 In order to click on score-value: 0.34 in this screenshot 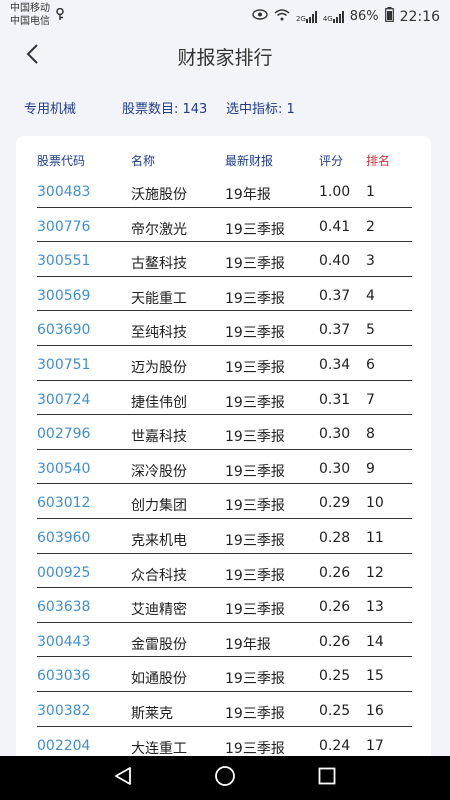, I will do `click(335, 364)`.